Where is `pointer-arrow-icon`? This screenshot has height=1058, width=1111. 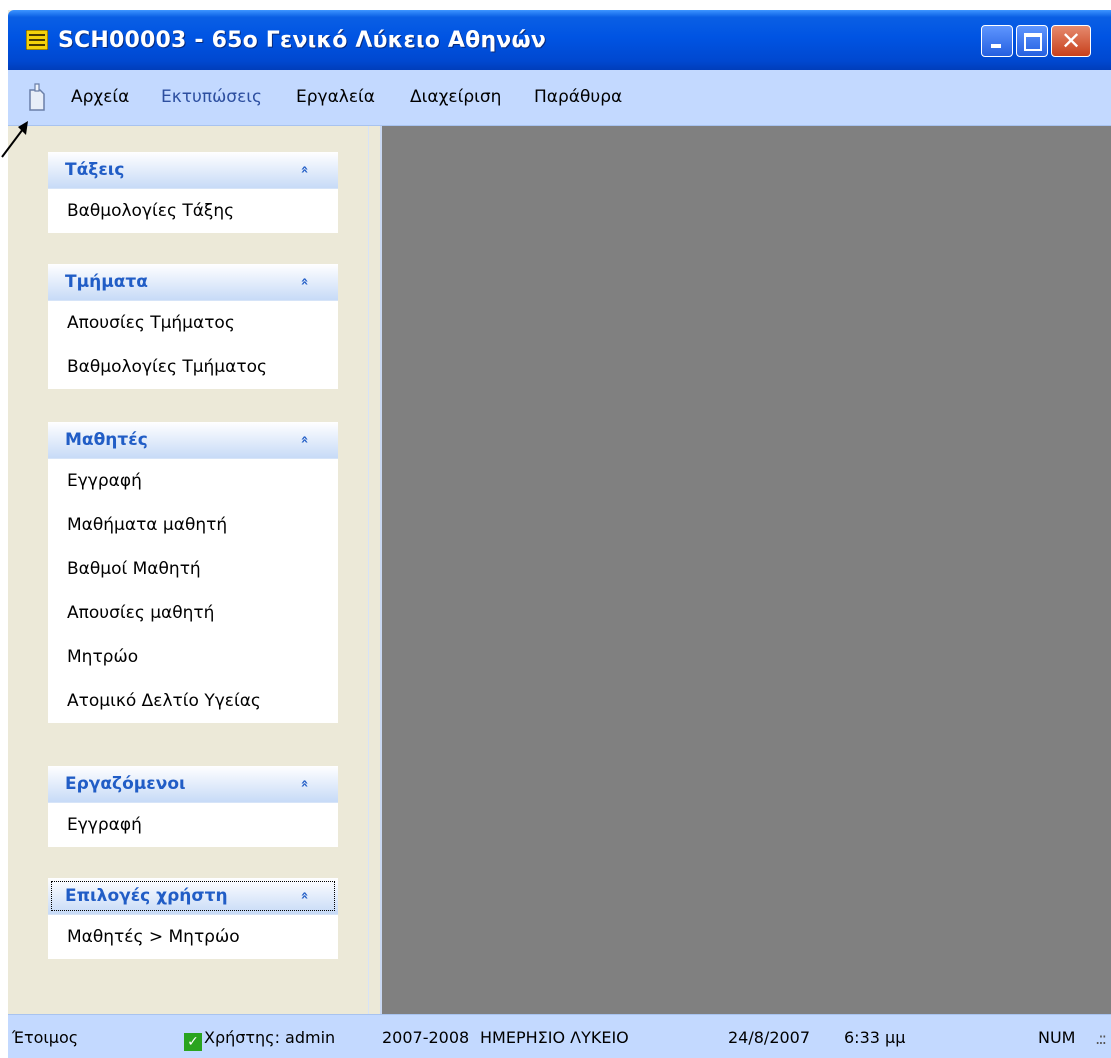 pointer-arrow-icon is located at coordinates (14, 139).